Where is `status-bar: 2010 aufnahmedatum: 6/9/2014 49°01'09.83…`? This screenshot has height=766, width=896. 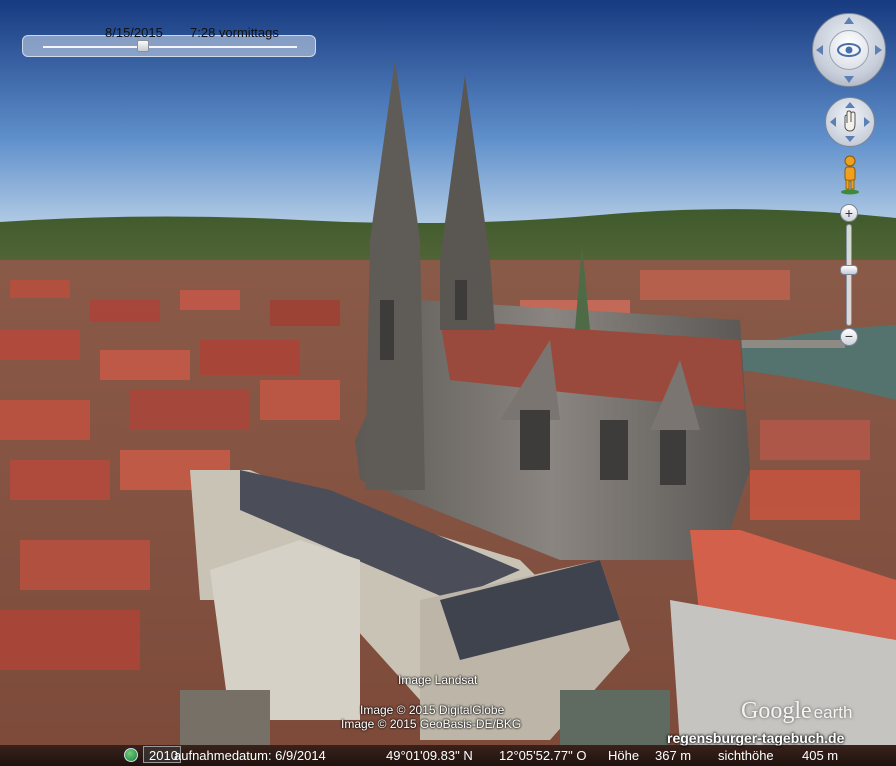 status-bar: 2010 aufnahmedatum: 6/9/2014 49°01'09.83… is located at coordinates (448, 755).